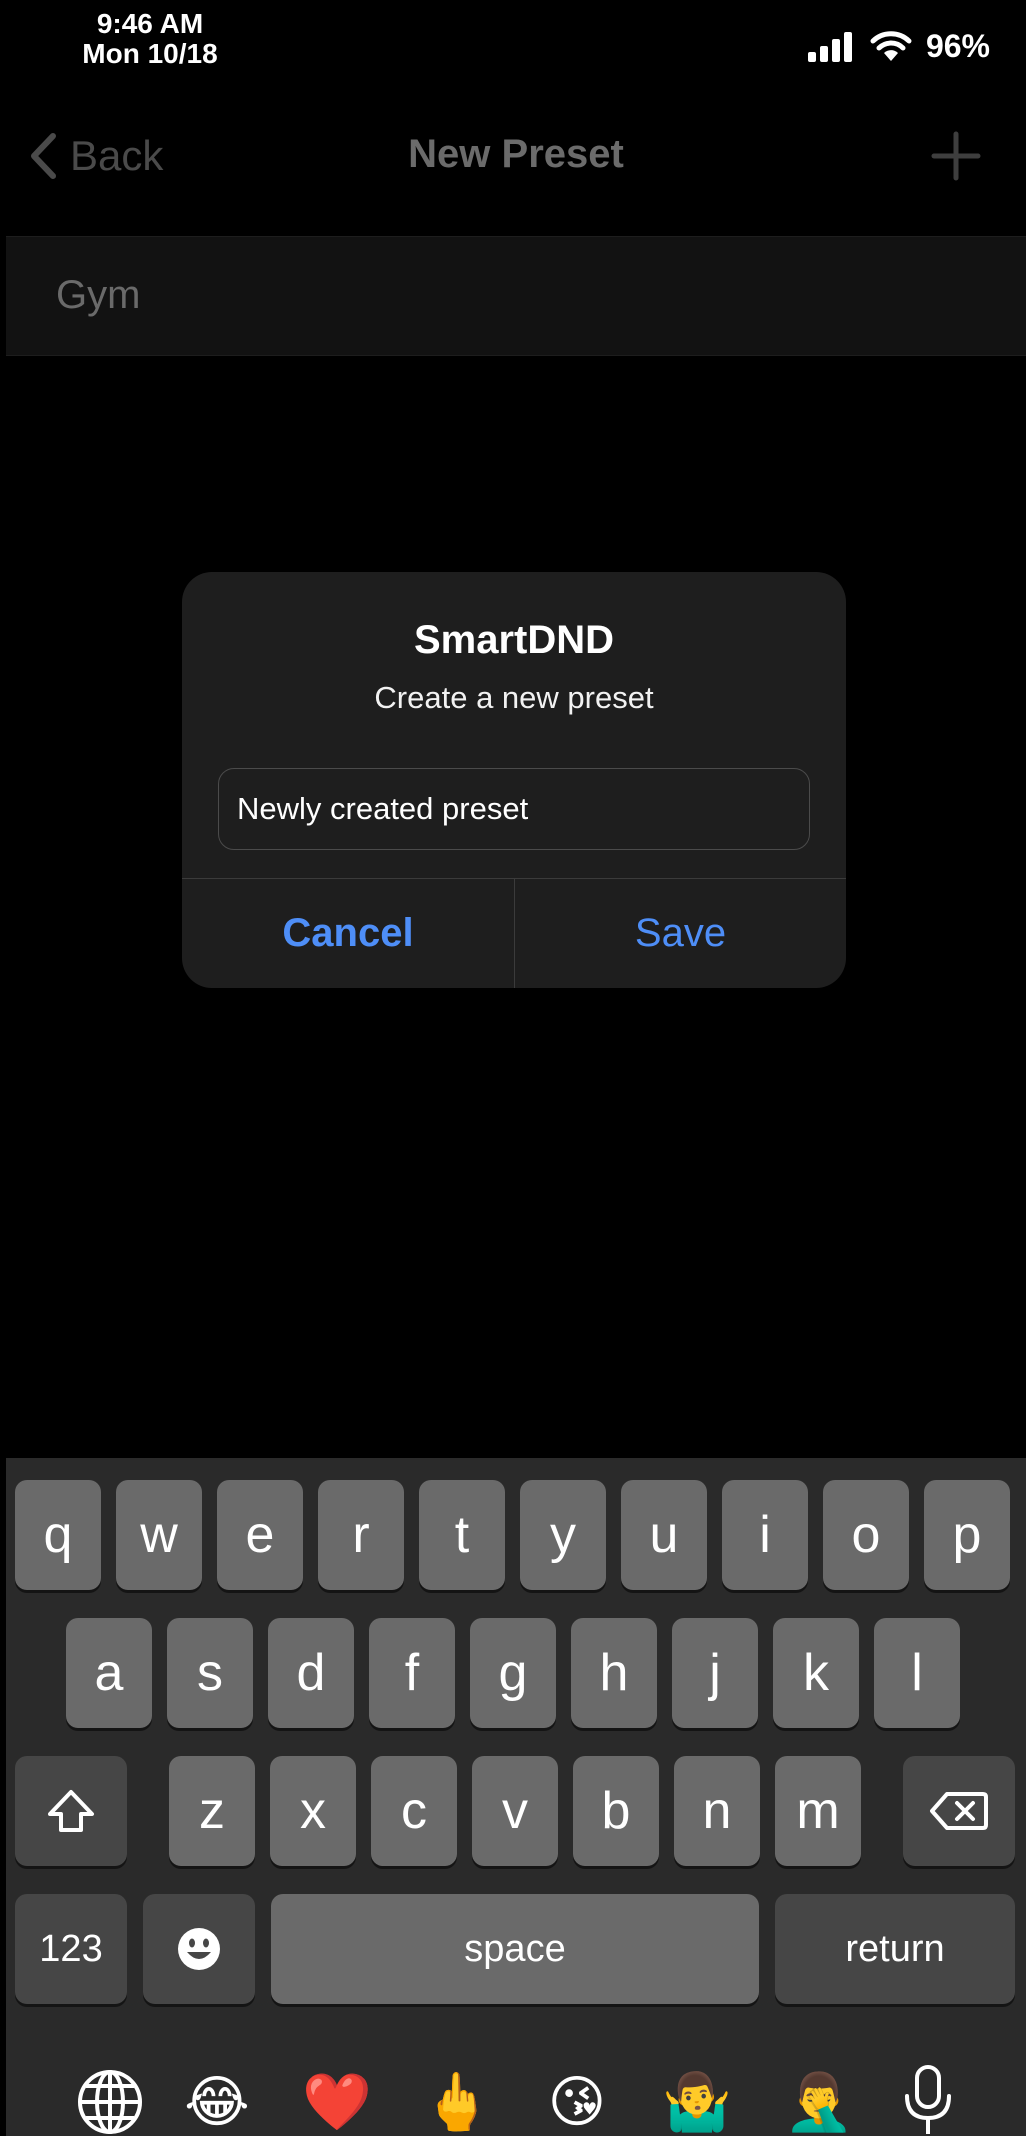 This screenshot has width=1026, height=2136. What do you see at coordinates (928, 2100) in the screenshot?
I see `microphone-icon` at bounding box center [928, 2100].